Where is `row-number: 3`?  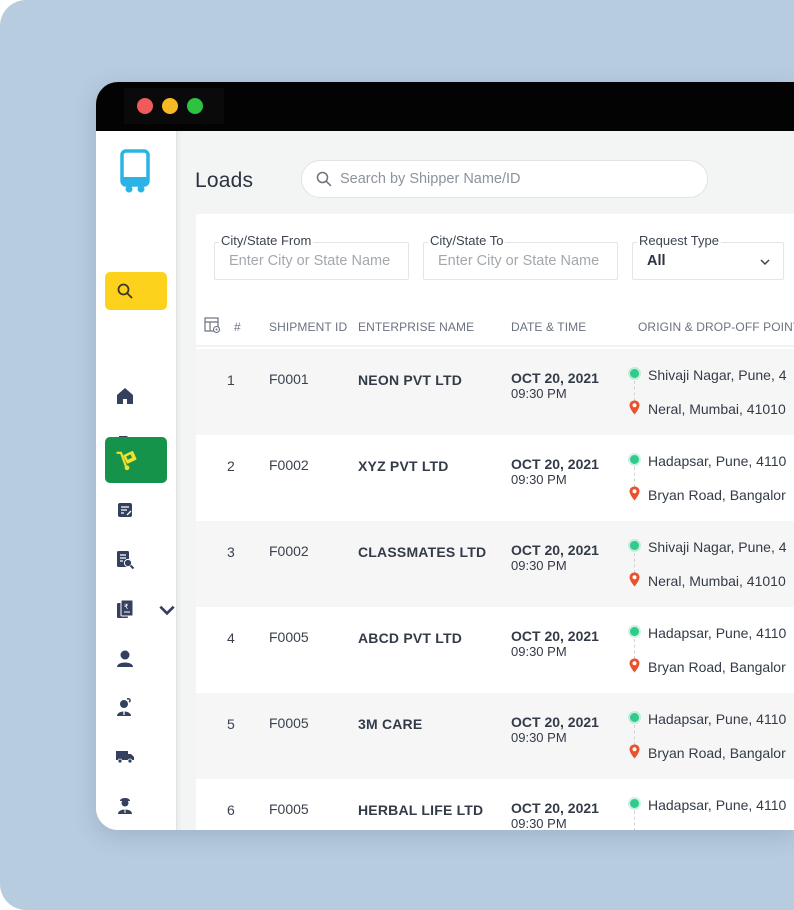
row-number: 3 is located at coordinates (231, 552).